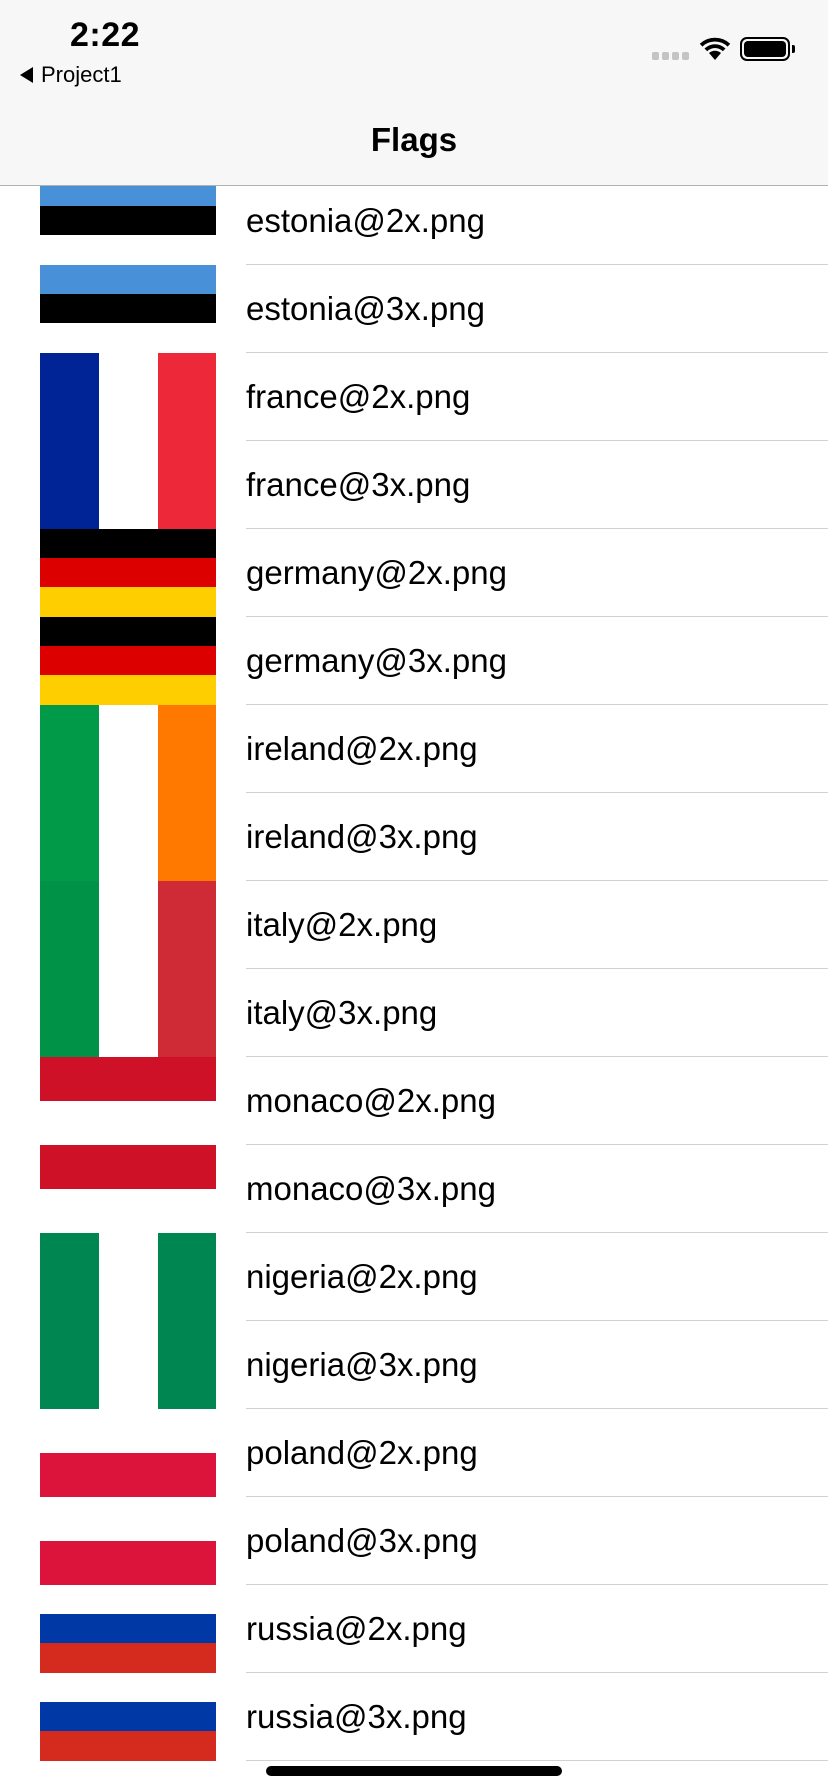 The height and width of the screenshot is (1792, 828). What do you see at coordinates (358, 396) in the screenshot?
I see `row-label: france@2x.png` at bounding box center [358, 396].